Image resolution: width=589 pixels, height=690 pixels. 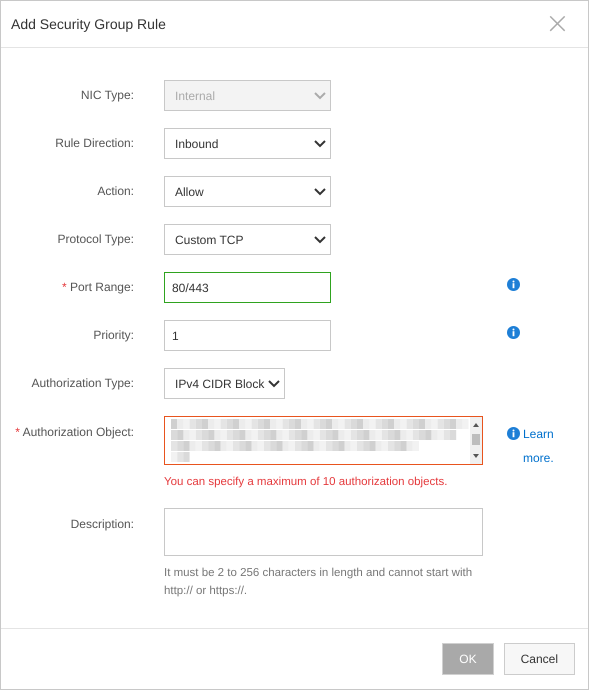 I want to click on select-field: Custom TCP, so click(x=247, y=239).